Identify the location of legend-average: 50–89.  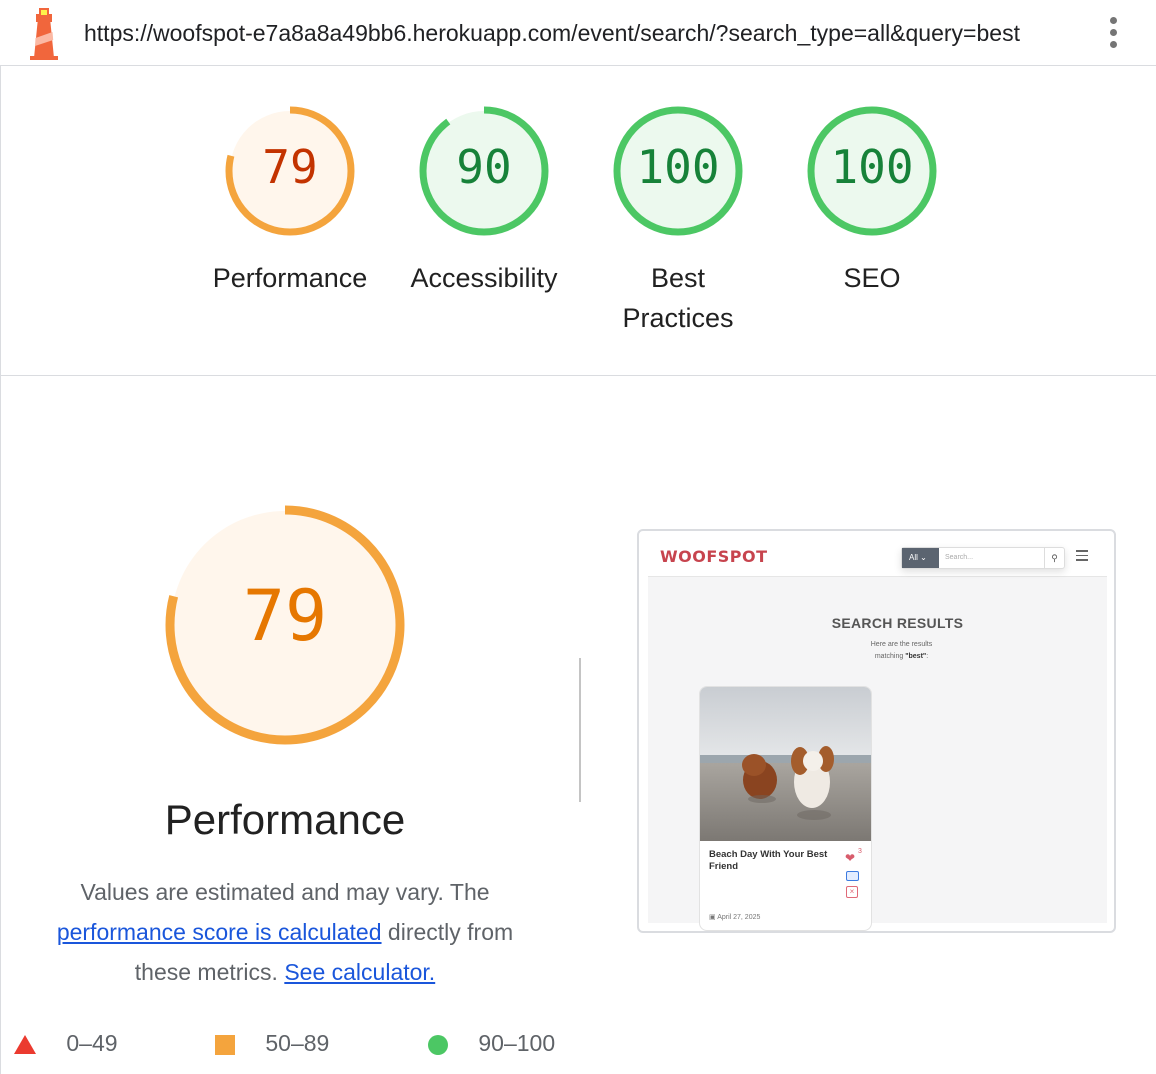
(272, 1043).